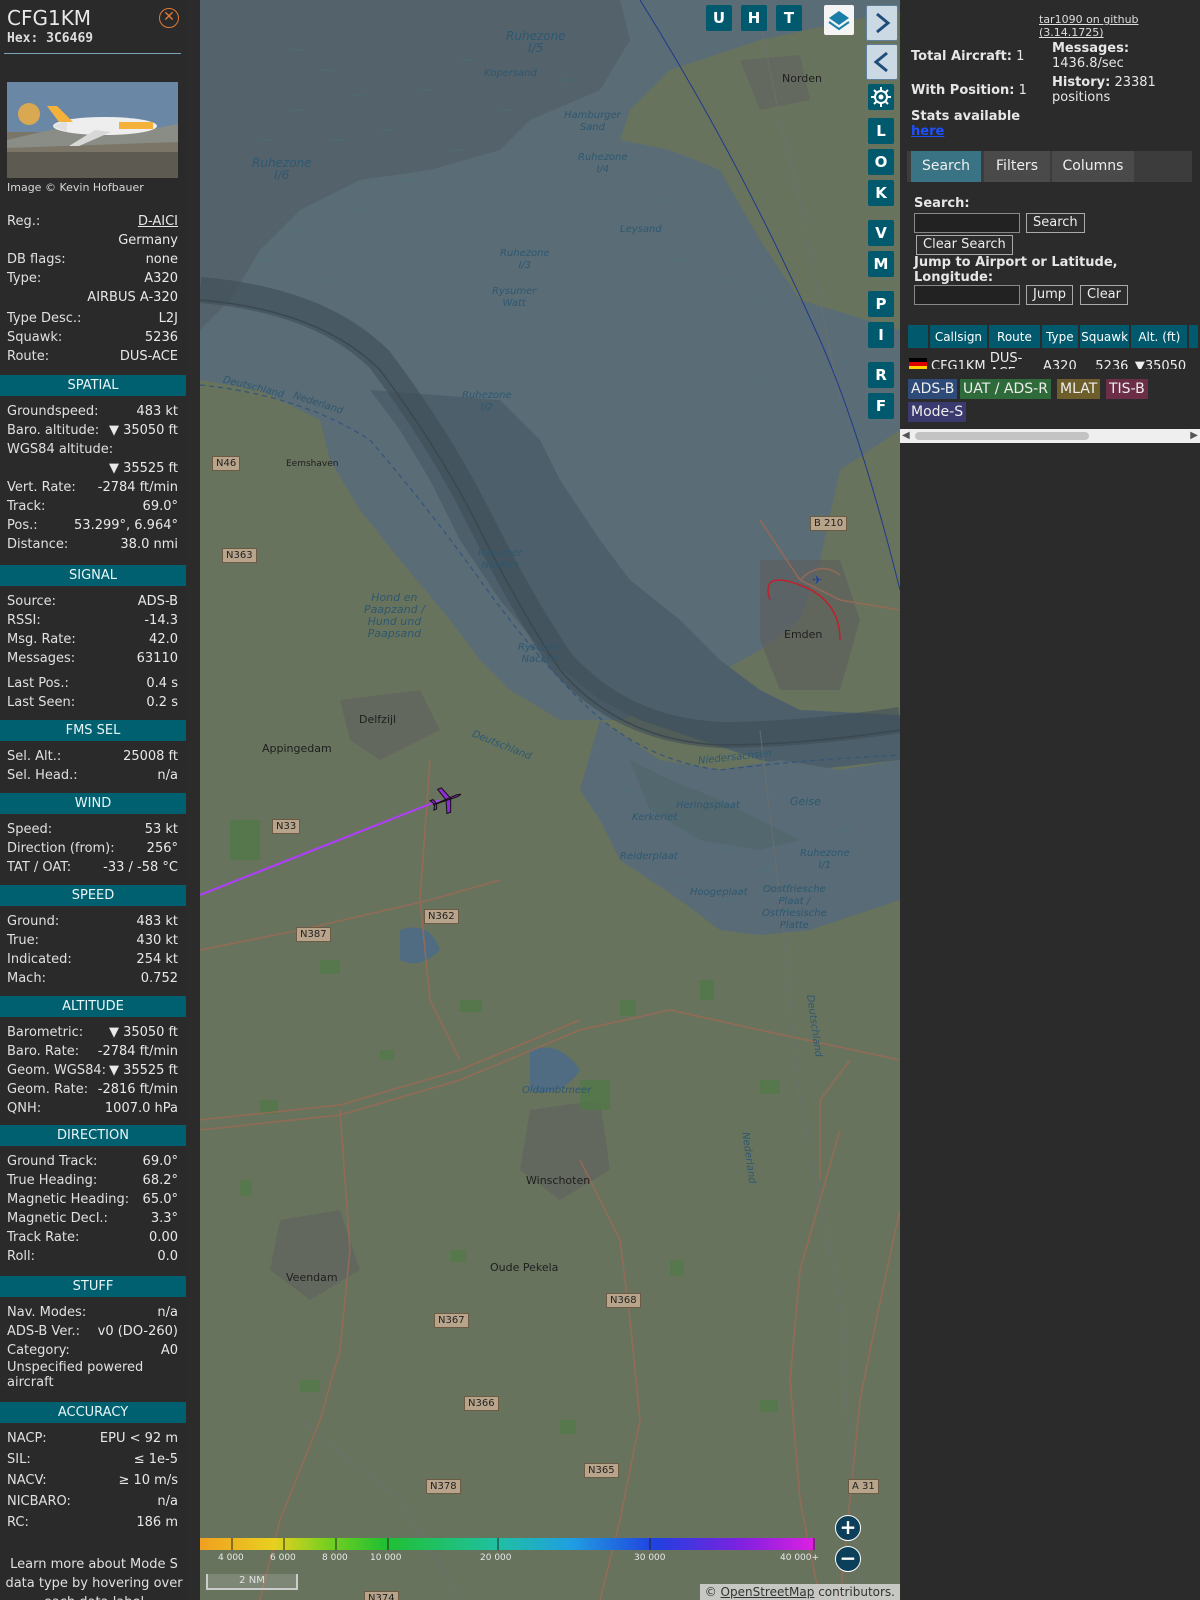 The height and width of the screenshot is (1600, 1200). I want to click on map-button-u: U, so click(719, 18).